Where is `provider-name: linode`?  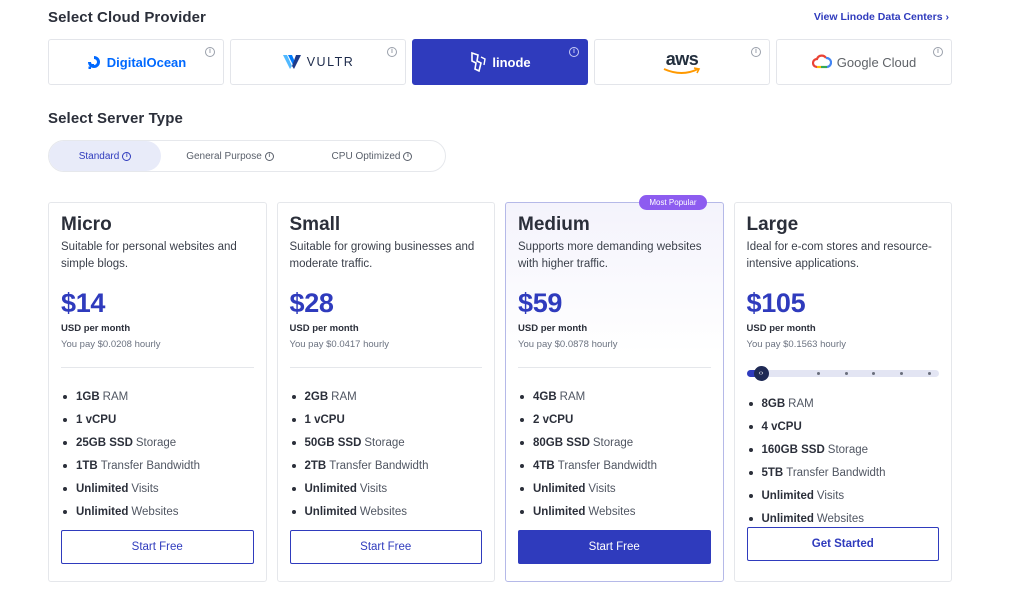 provider-name: linode is located at coordinates (511, 62).